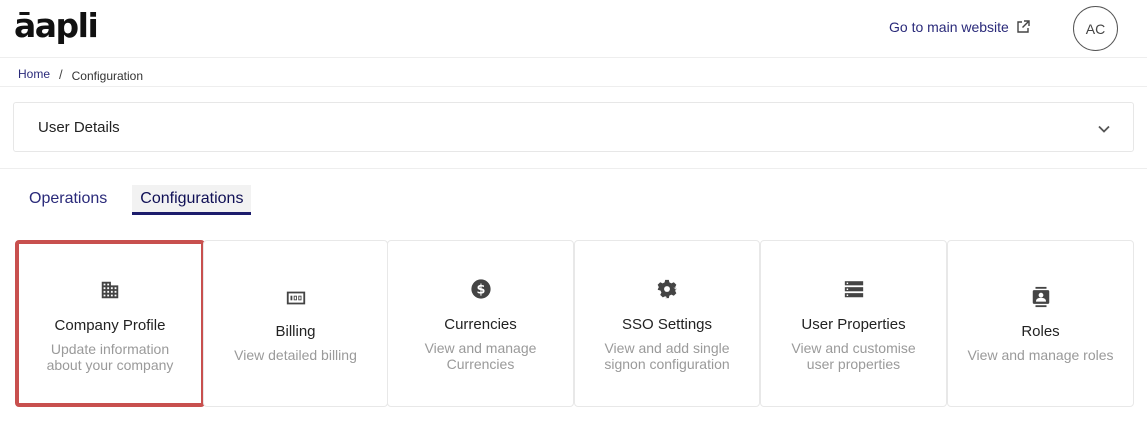 Image resolution: width=1147 pixels, height=444 pixels. I want to click on card-title: Company Profile, so click(110, 325).